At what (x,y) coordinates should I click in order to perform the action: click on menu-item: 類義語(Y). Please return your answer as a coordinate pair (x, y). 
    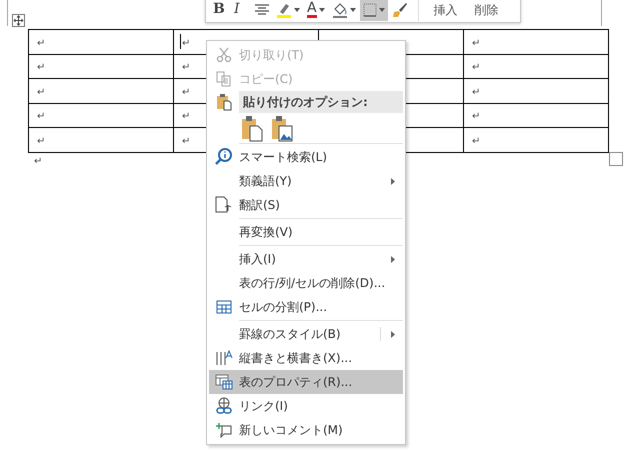
    Looking at the image, I should click on (306, 181).